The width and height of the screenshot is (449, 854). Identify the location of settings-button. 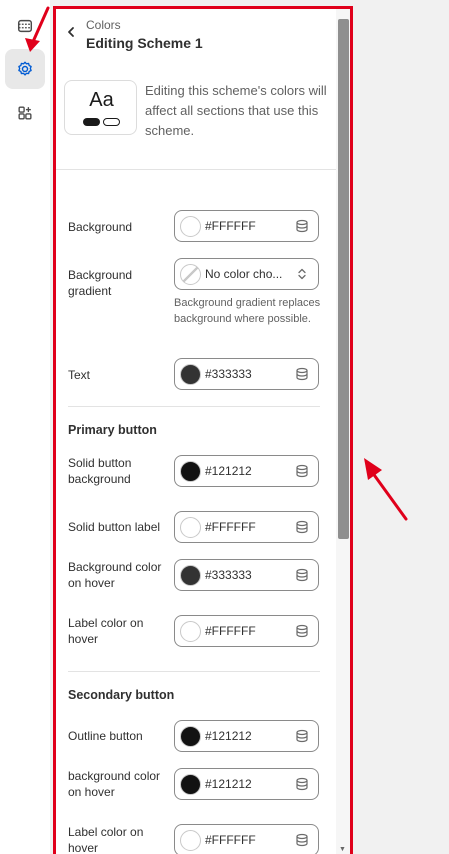
(25, 69).